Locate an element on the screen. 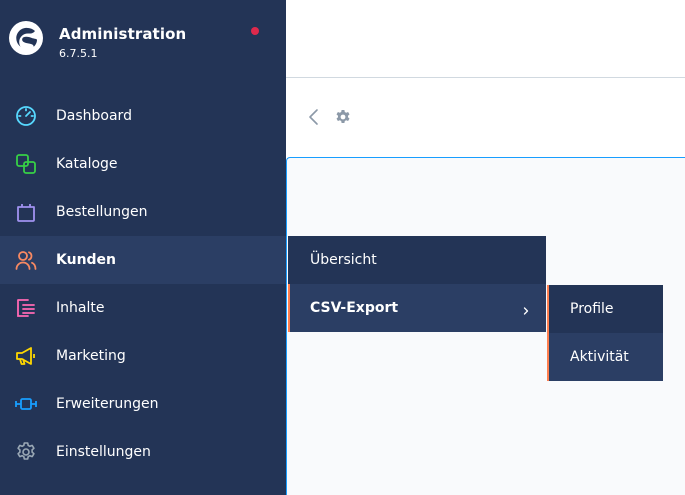 The height and width of the screenshot is (495, 685). flyout-item-csv-export: CSV-Export is located at coordinates (417, 308).